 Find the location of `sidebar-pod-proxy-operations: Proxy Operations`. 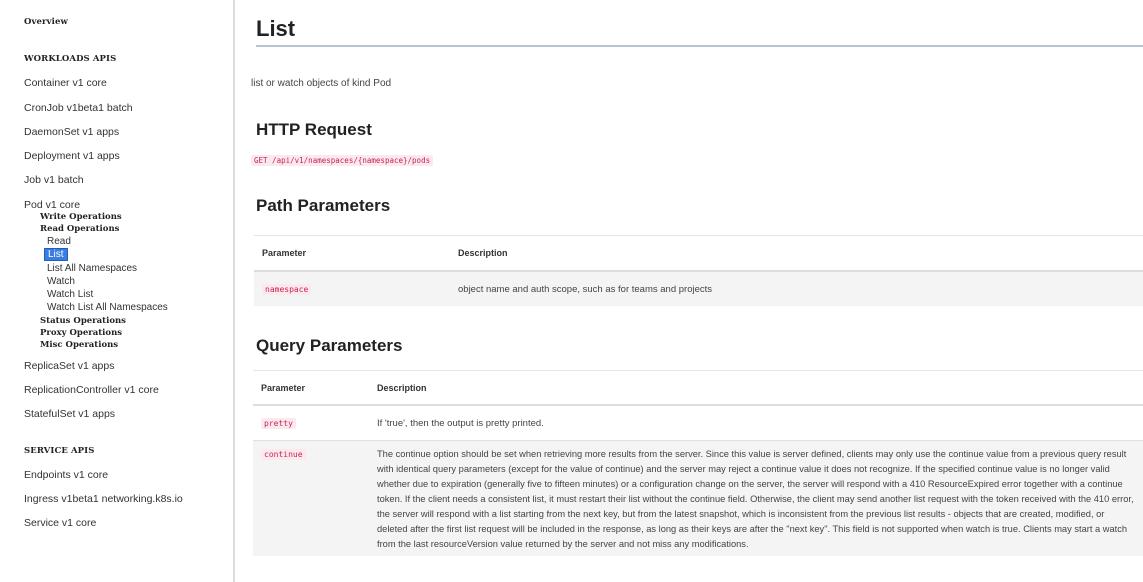

sidebar-pod-proxy-operations: Proxy Operations is located at coordinates (136, 333).